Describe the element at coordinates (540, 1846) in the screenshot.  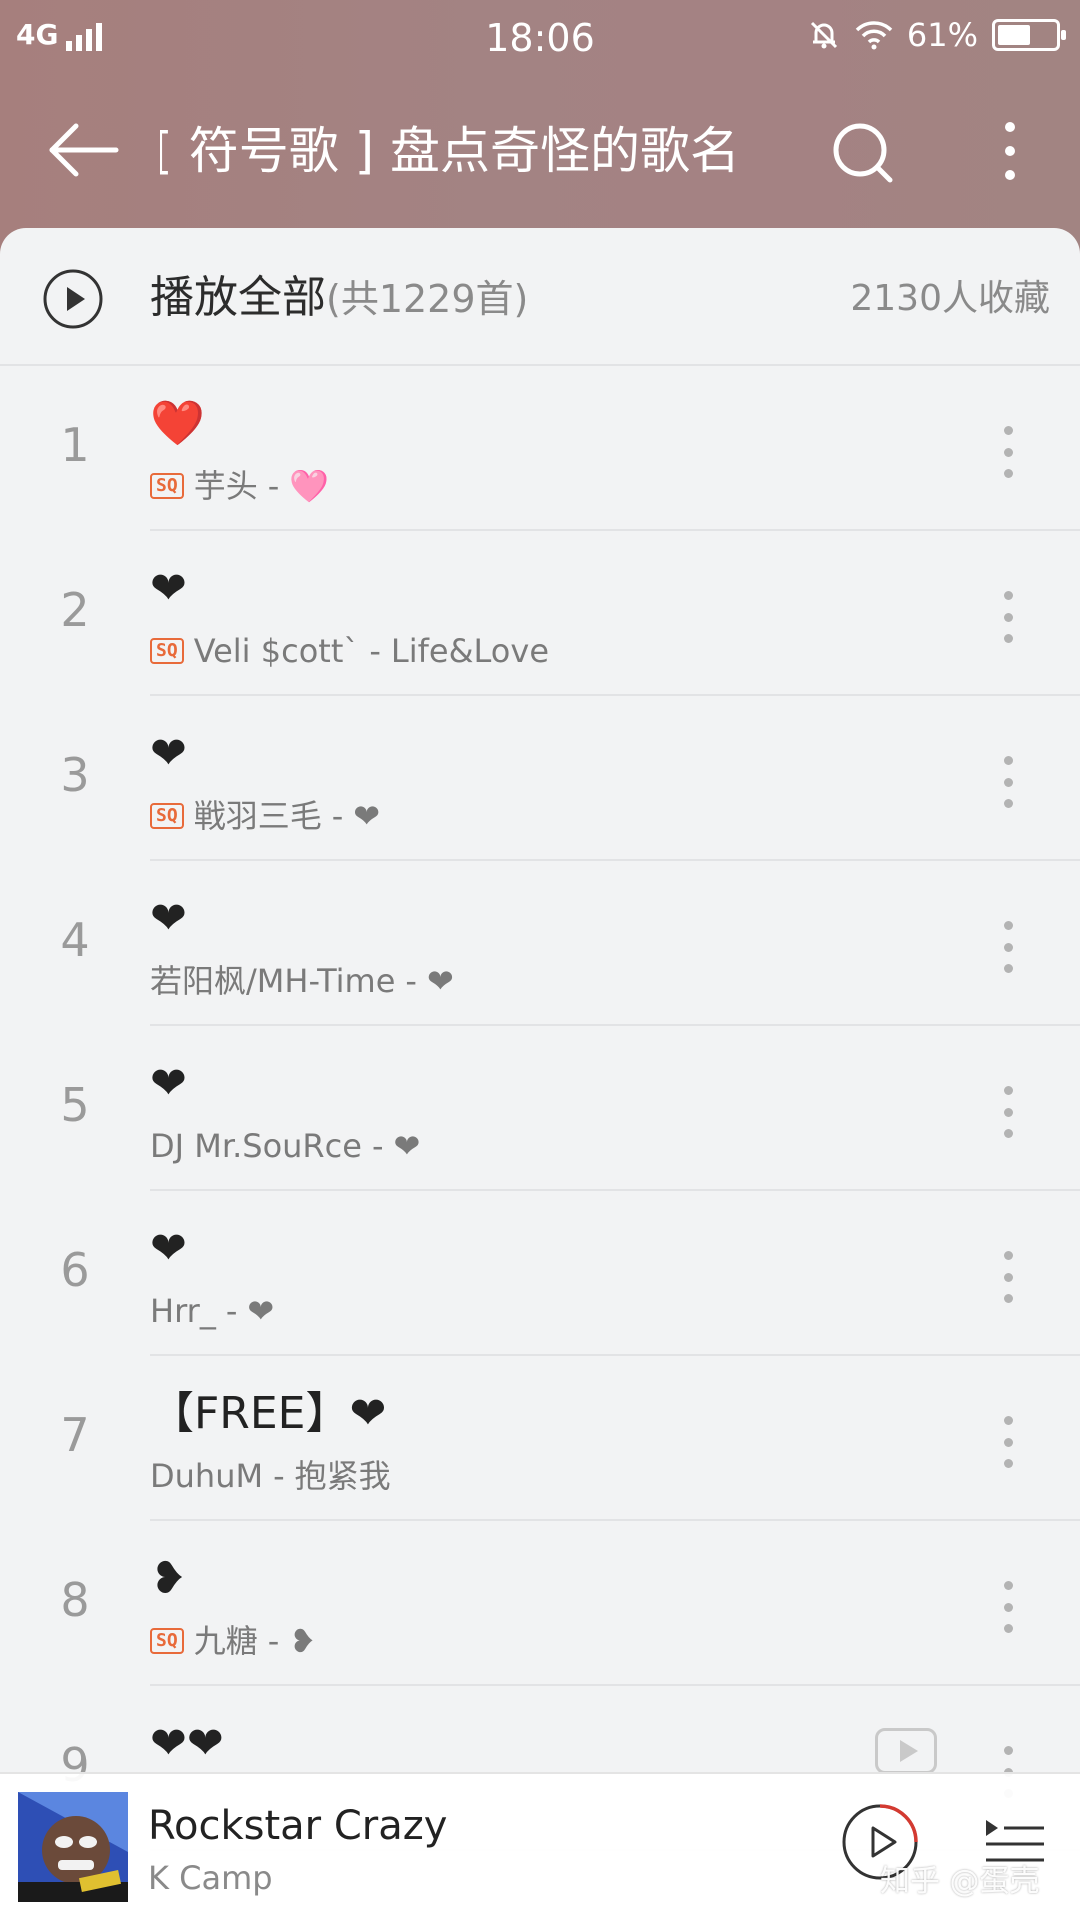
I see `mini-player: Rockstar Crazy K Camp 知乎 @蛋壳` at that location.